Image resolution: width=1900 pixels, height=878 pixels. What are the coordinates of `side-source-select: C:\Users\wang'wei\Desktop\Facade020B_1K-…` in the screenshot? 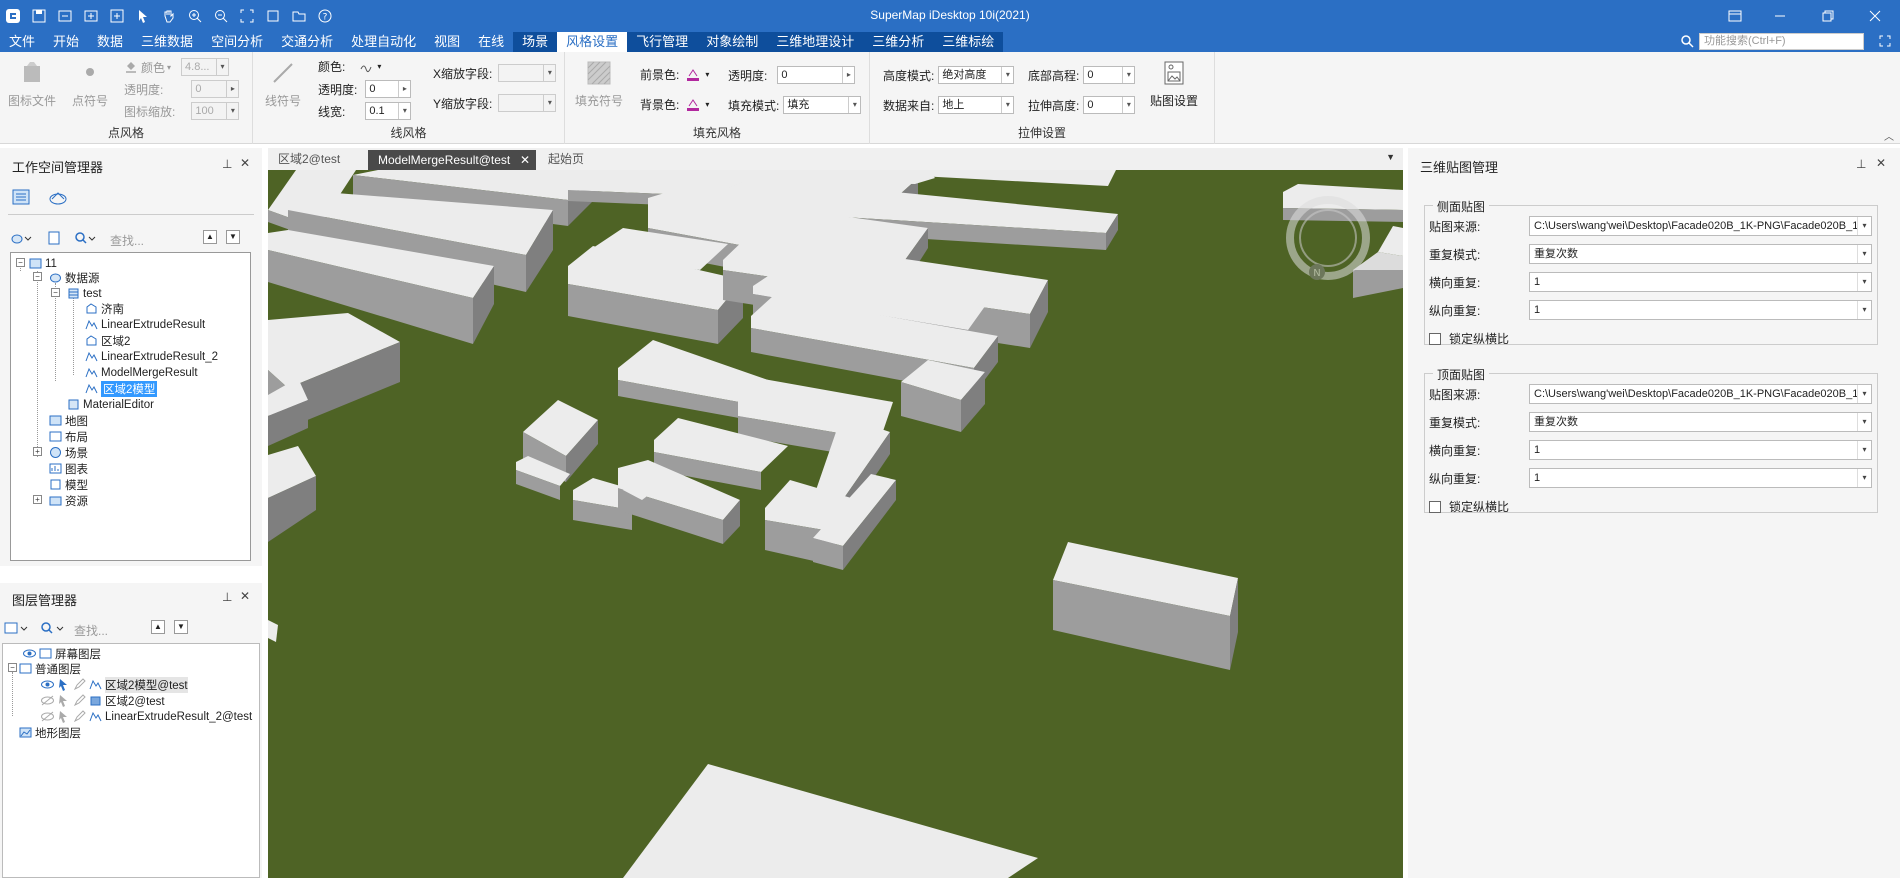 It's located at (1700, 226).